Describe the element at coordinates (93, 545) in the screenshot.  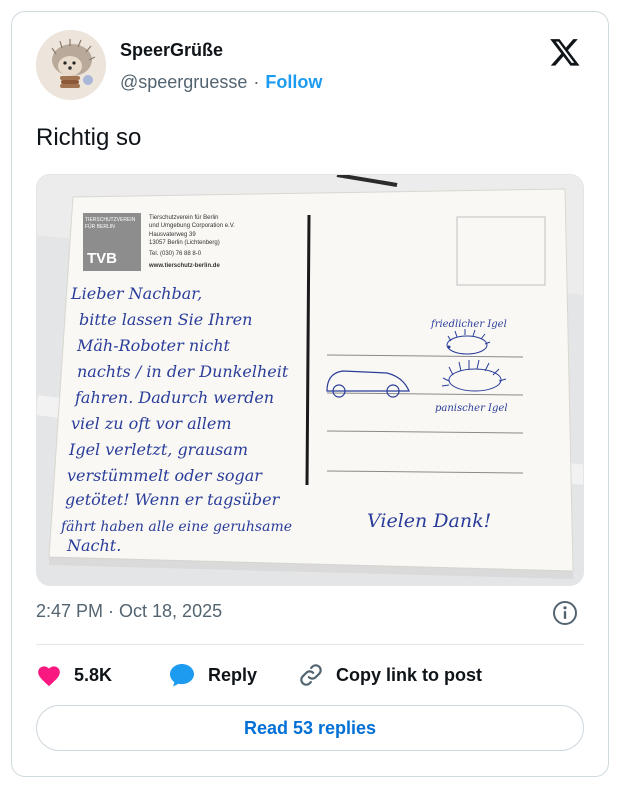
I see `message-line: Nacht.` at that location.